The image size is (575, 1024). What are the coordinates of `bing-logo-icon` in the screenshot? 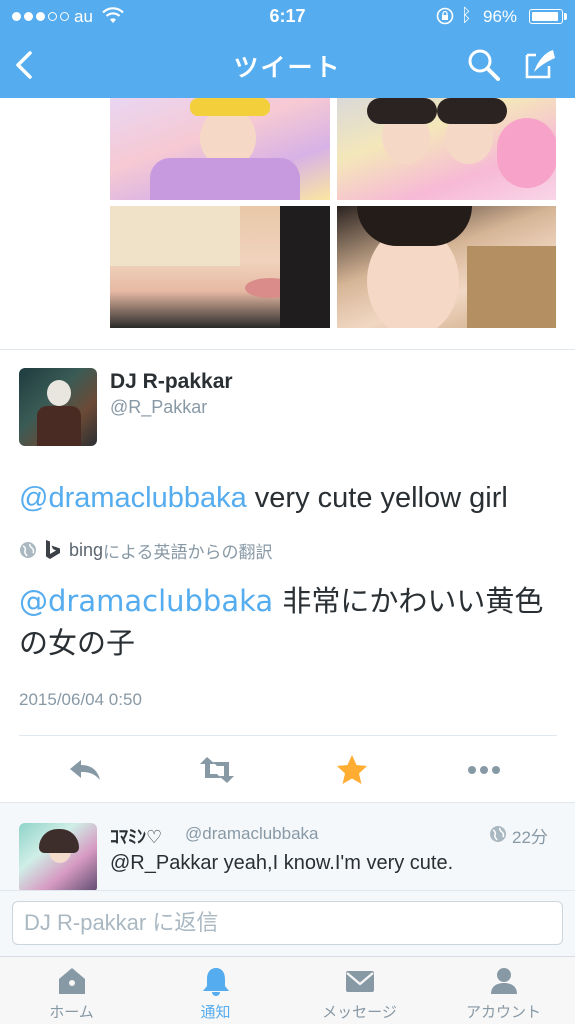 It's located at (53, 549).